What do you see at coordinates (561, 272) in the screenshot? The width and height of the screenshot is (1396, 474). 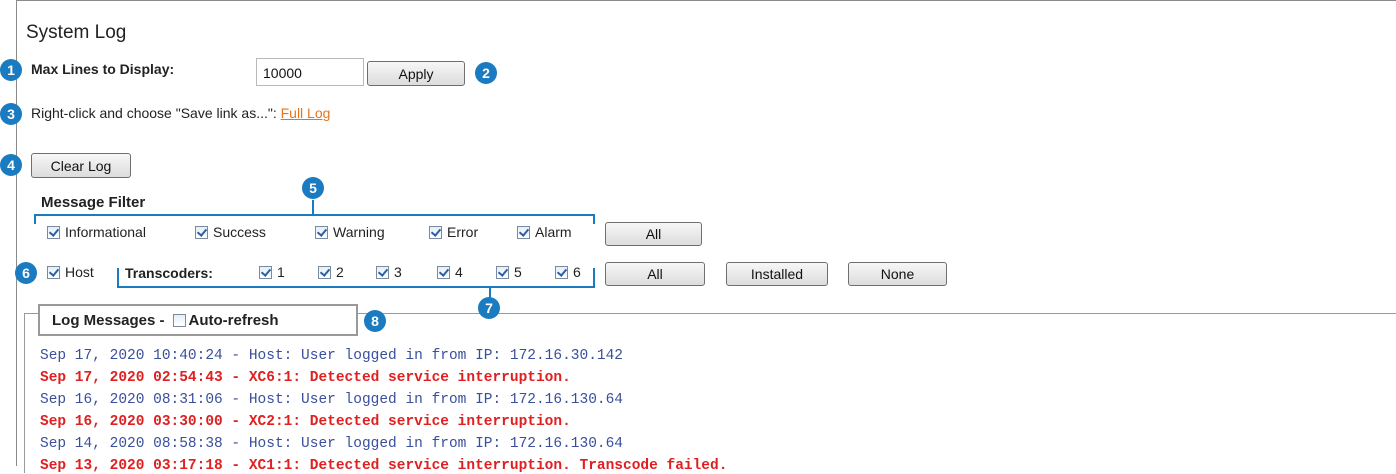 I see `transcoder-6-checkbox` at bounding box center [561, 272].